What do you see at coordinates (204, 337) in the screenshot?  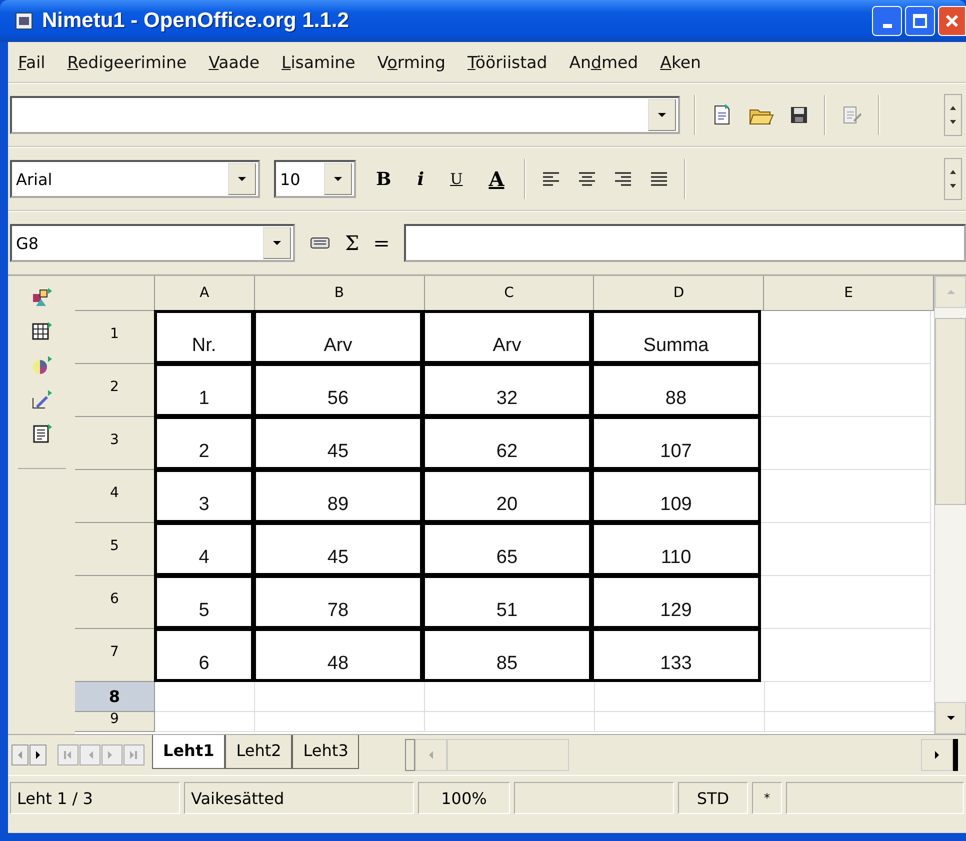 I see `table-cell: Nr.` at bounding box center [204, 337].